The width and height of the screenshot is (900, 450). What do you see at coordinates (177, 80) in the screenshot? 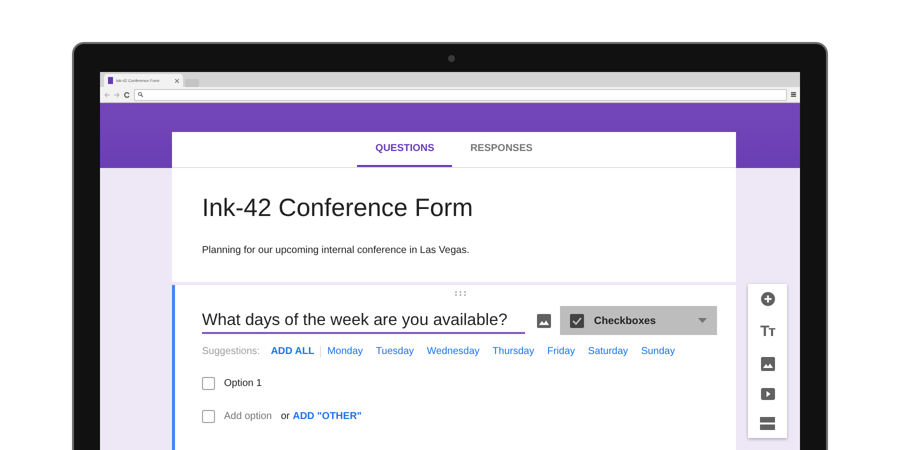
I see `close-icon` at bounding box center [177, 80].